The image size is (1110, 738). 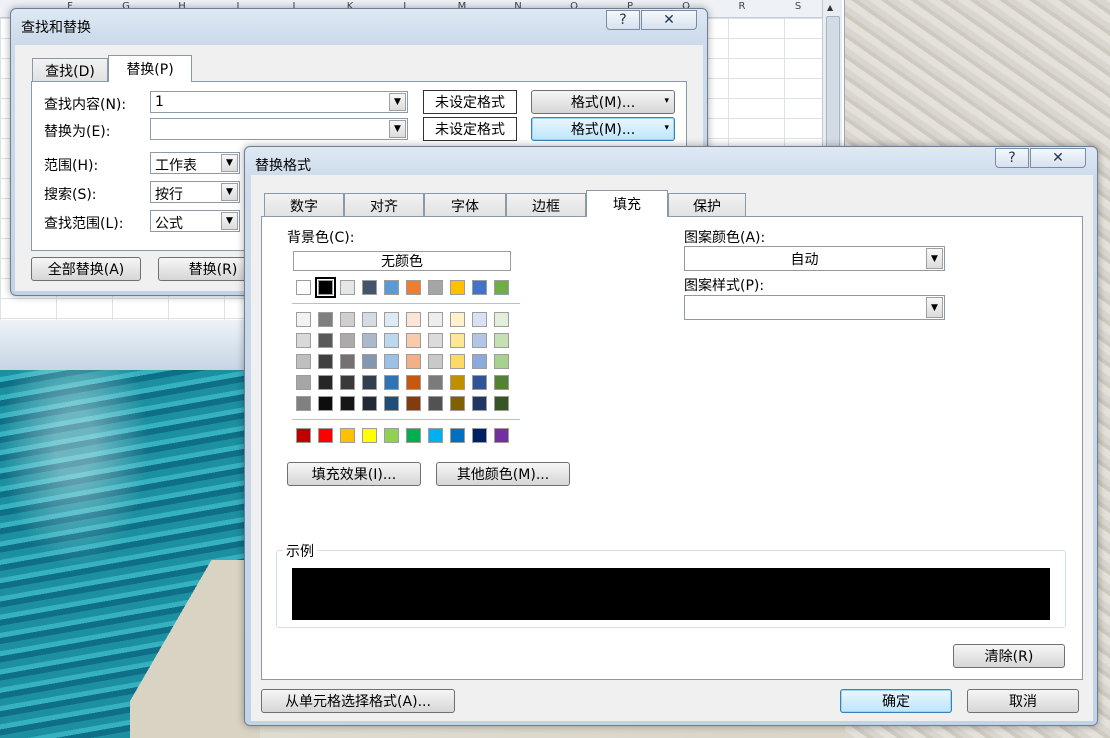 What do you see at coordinates (195, 221) in the screenshot?
I see `lookin-select: 公式 ▼` at bounding box center [195, 221].